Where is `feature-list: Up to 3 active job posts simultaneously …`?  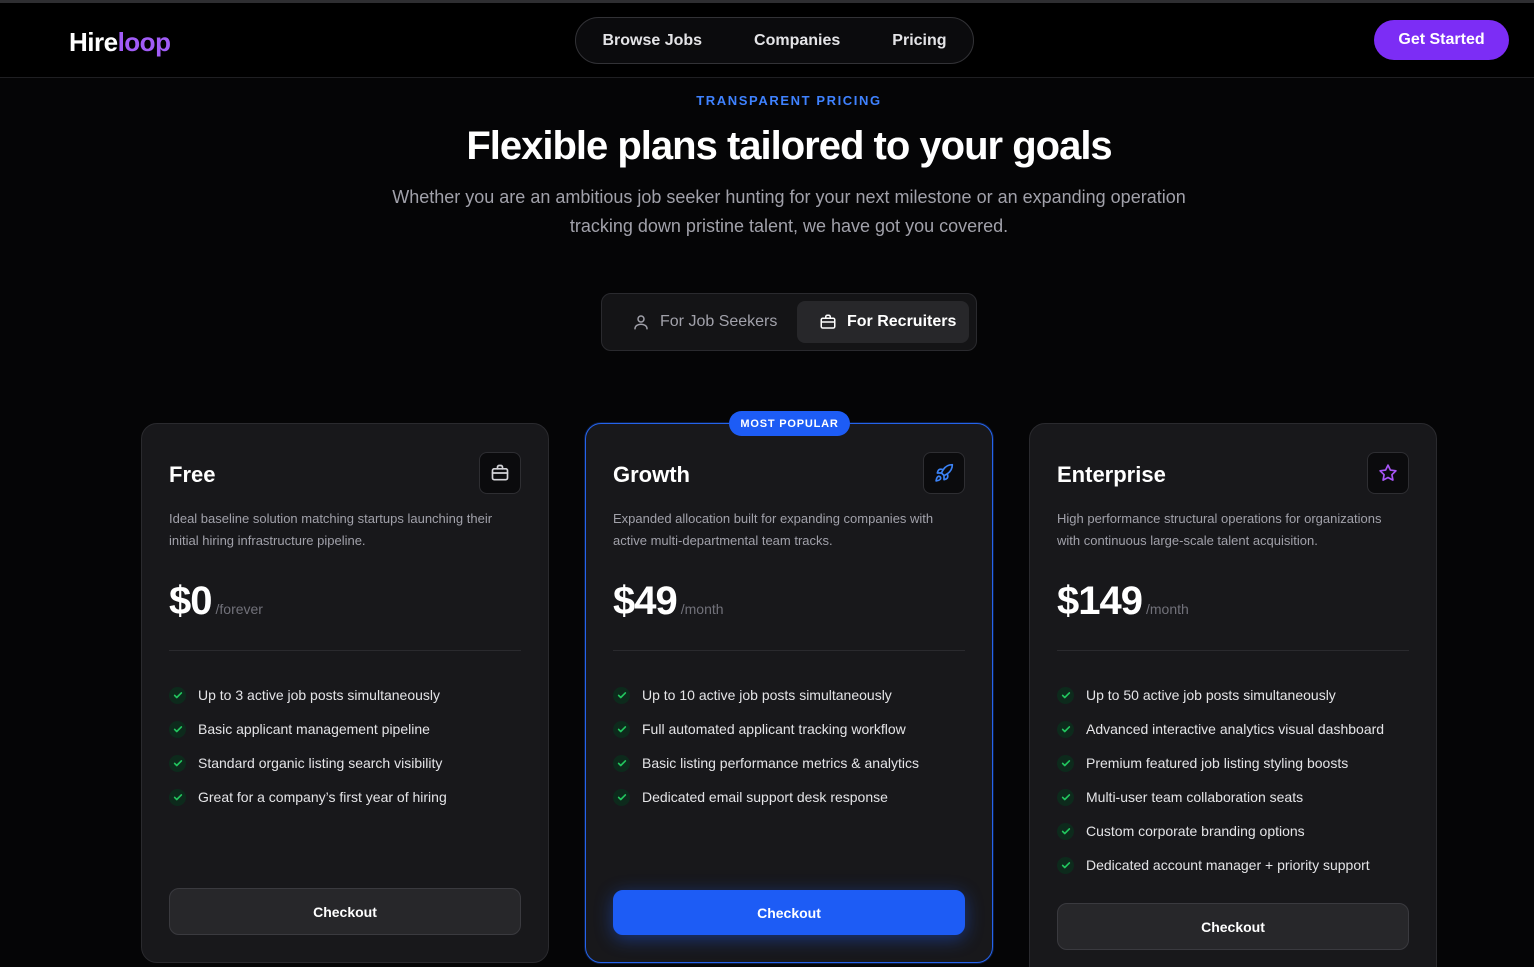
feature-list: Up to 3 active job posts simultaneously … is located at coordinates (345, 746).